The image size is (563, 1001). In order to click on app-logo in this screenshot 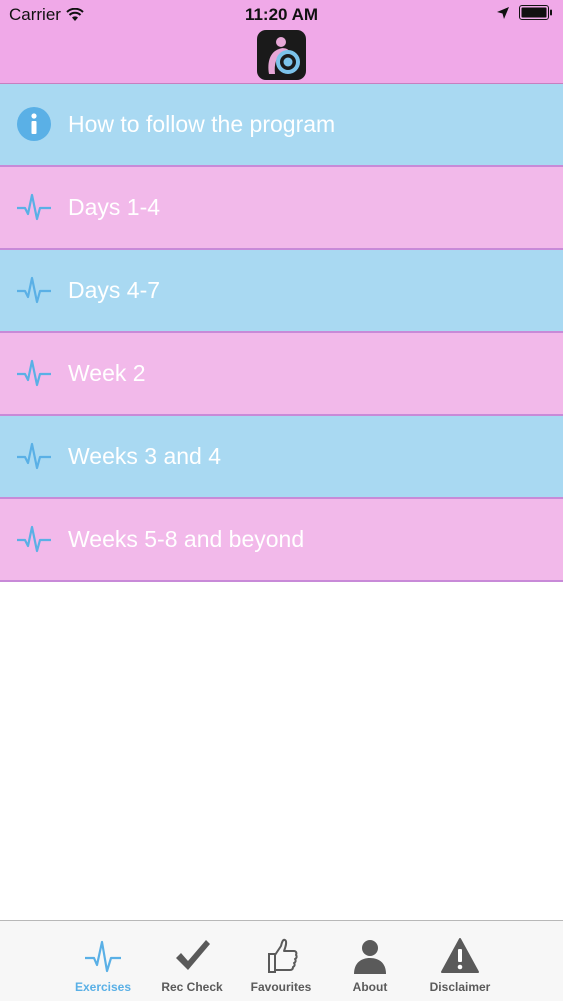, I will do `click(281, 55)`.